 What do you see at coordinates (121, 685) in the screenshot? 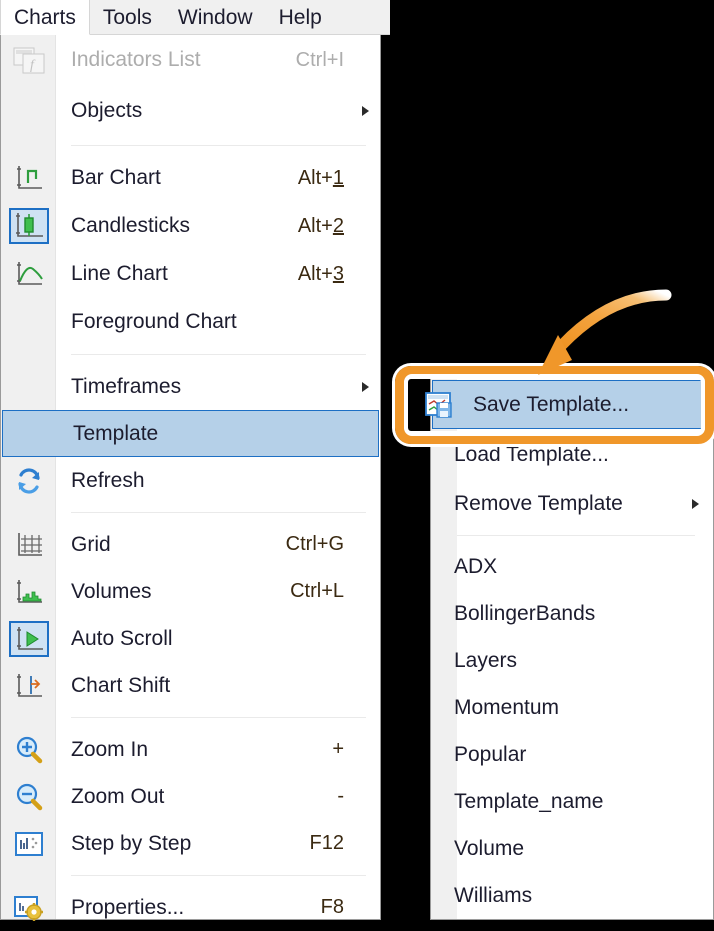
I see `menu-item-chart-shift-label: Chart Shift` at bounding box center [121, 685].